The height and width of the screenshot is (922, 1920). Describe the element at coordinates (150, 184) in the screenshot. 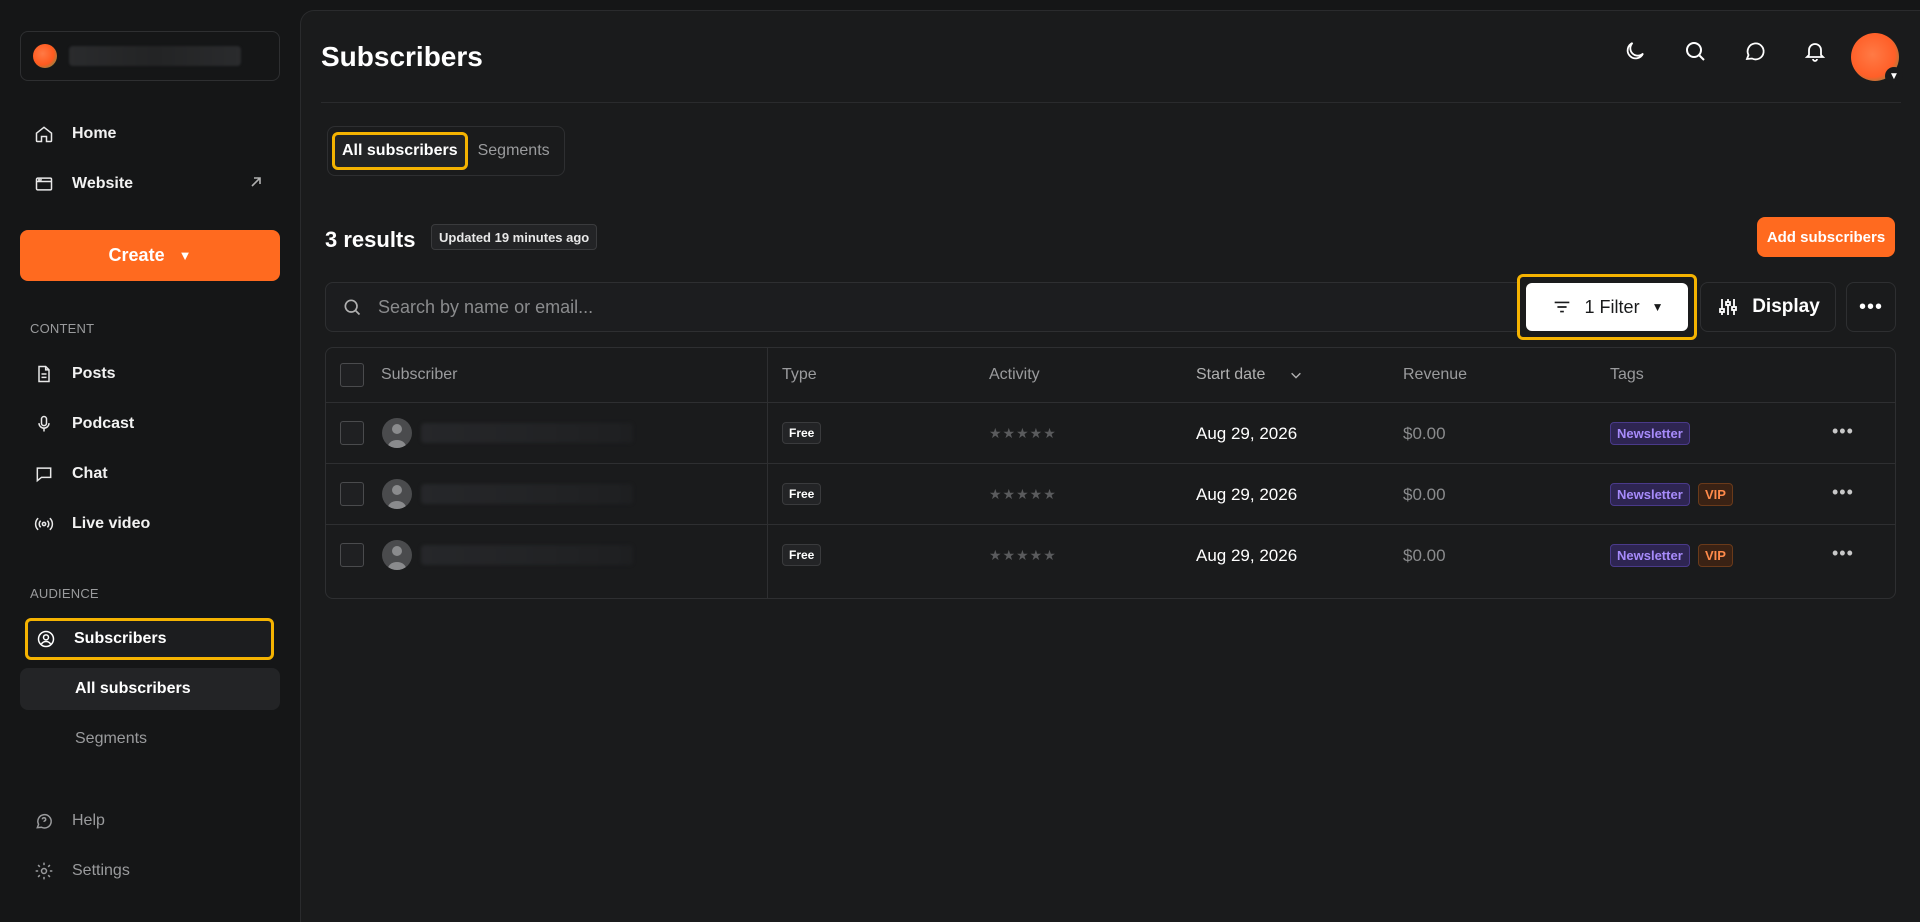

I see `sidebar-item-website: Website` at that location.